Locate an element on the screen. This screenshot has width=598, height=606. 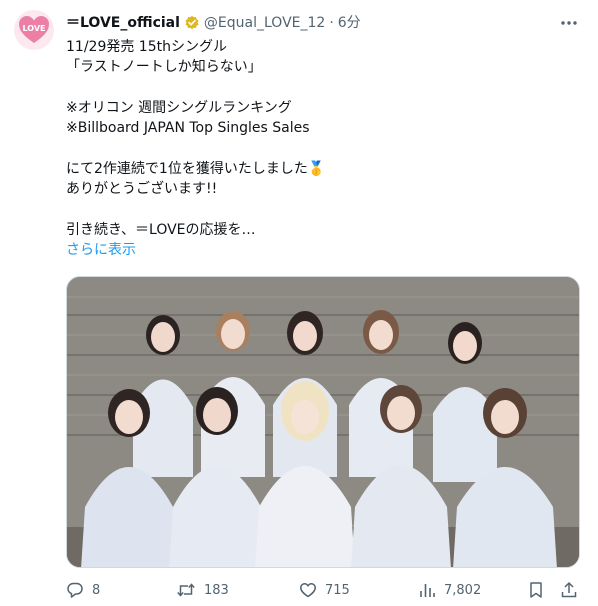
bookmark-button is located at coordinates (536, 590).